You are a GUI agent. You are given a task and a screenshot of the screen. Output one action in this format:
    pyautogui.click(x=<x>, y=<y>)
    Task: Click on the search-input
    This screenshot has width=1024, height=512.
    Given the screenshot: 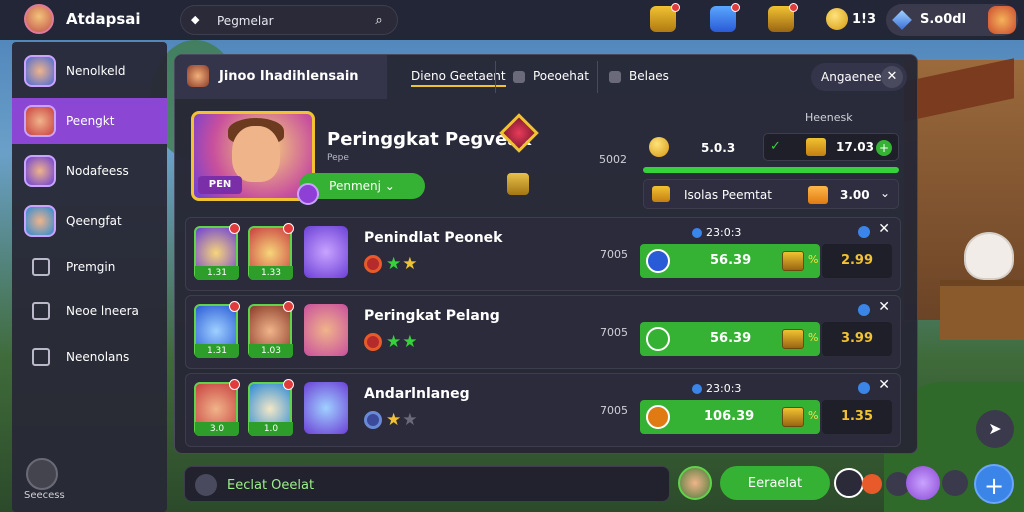 What is the action you would take?
    pyautogui.click(x=287, y=21)
    